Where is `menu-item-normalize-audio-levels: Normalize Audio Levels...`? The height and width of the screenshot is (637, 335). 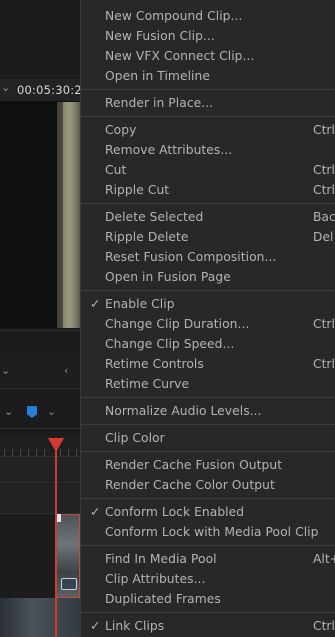
menu-item-normalize-audio-levels: Normalize Audio Levels... is located at coordinates (208, 411).